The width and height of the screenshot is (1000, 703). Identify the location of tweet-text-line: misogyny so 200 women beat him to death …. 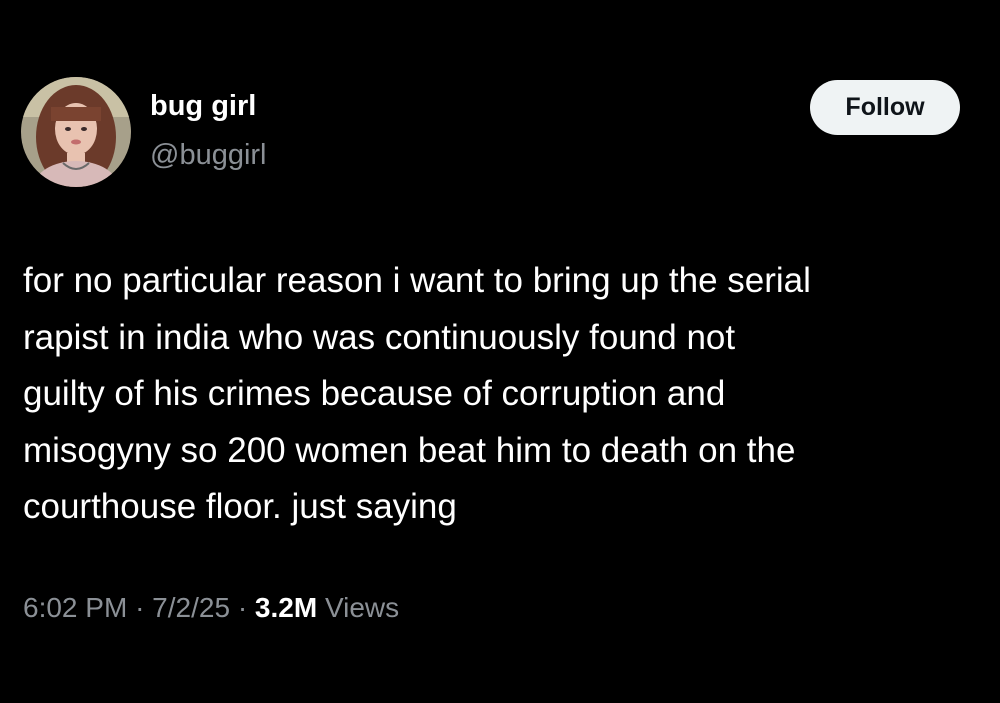
(409, 450).